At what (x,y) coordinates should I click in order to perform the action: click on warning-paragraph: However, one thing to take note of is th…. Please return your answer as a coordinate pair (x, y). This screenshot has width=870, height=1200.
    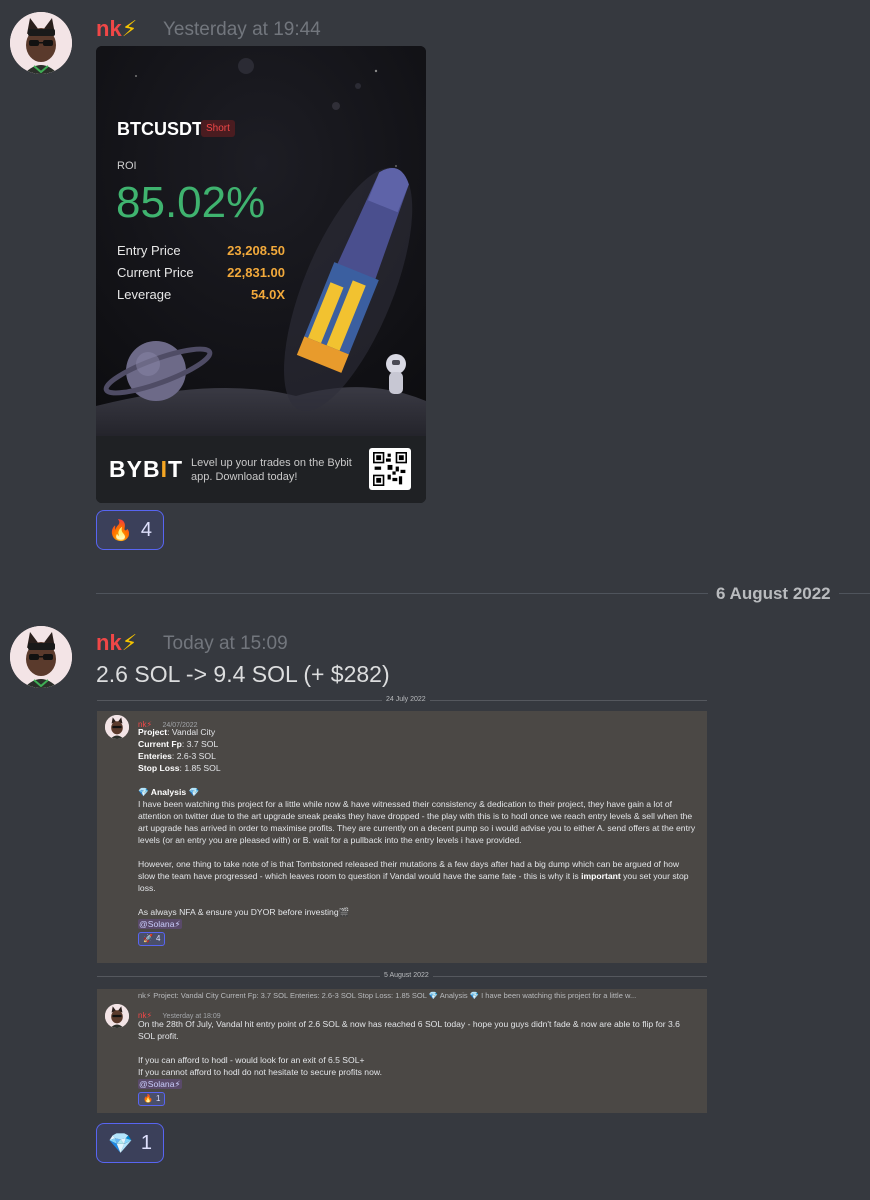
    Looking at the image, I should click on (418, 876).